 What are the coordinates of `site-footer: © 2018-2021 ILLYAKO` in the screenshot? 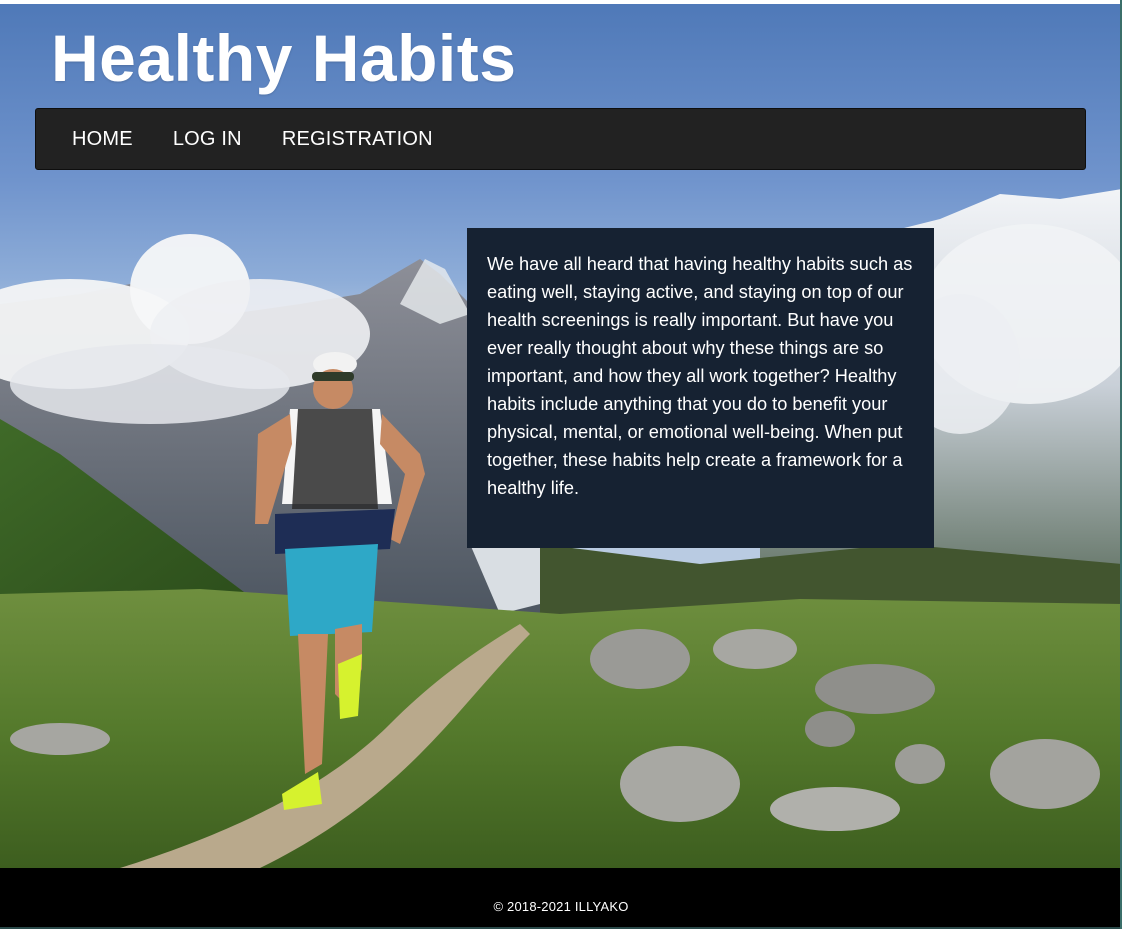 It's located at (561, 898).